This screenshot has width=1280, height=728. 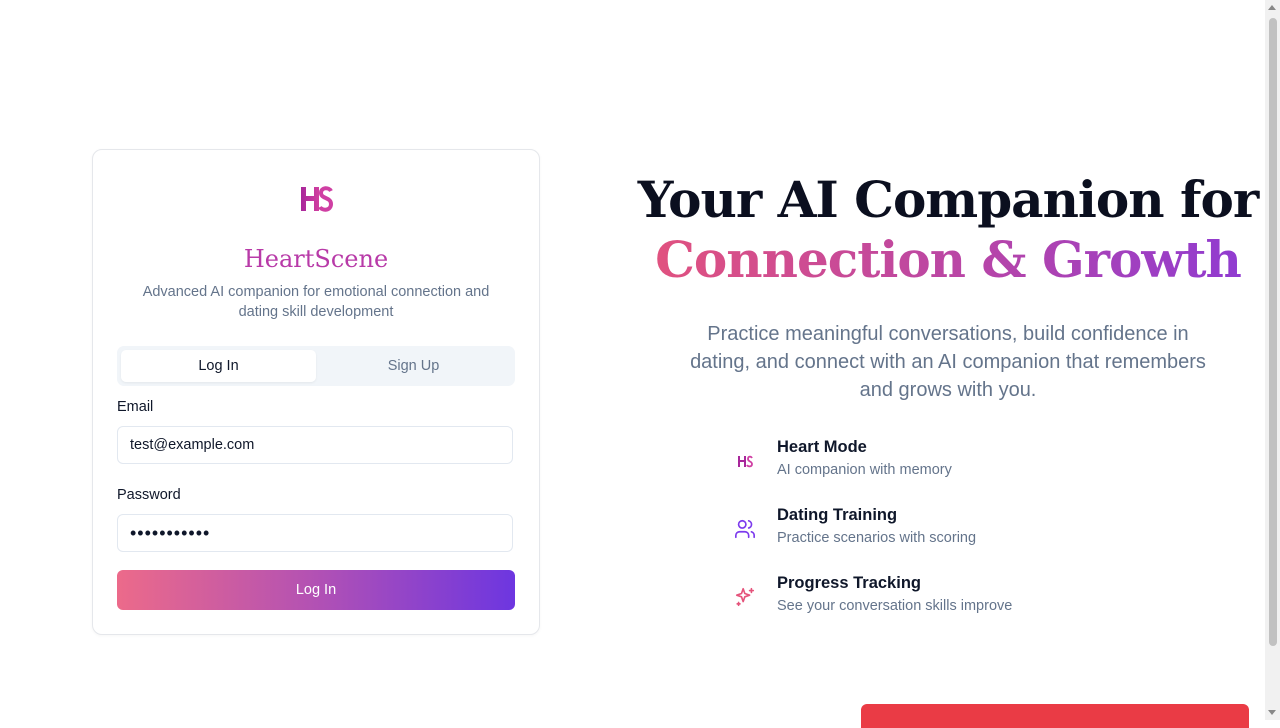 What do you see at coordinates (849, 583) in the screenshot?
I see `feature-title: Progress Tracking` at bounding box center [849, 583].